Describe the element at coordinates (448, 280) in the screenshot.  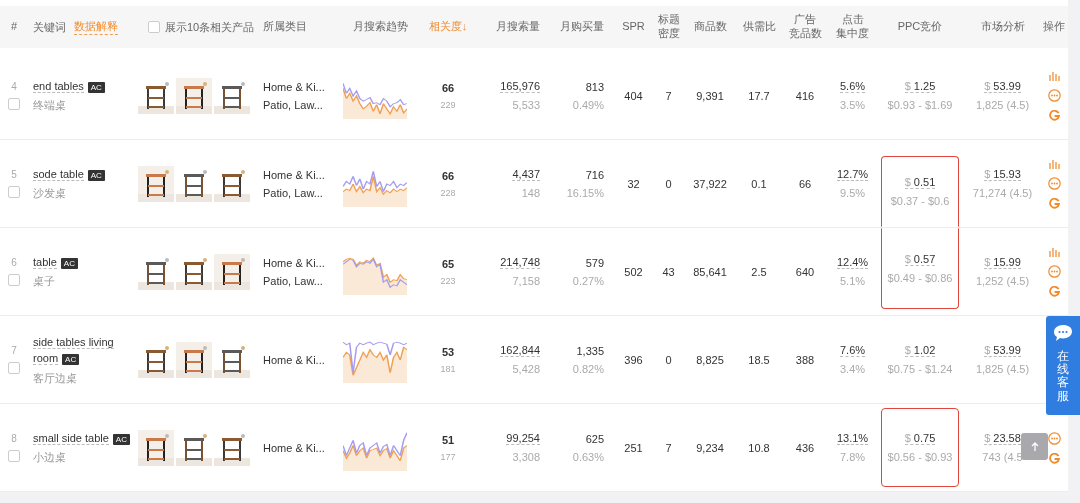
I see `relevance-count: 223` at that location.